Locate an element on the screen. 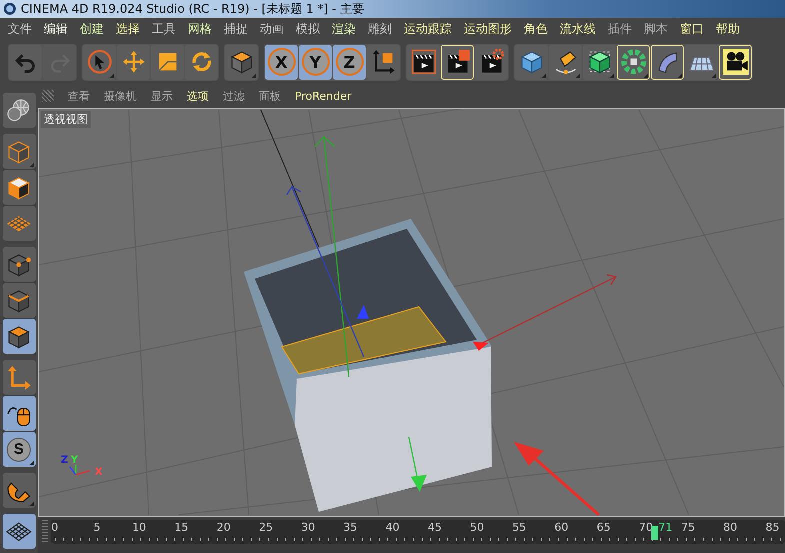  menu-item: 帮助 is located at coordinates (728, 29).